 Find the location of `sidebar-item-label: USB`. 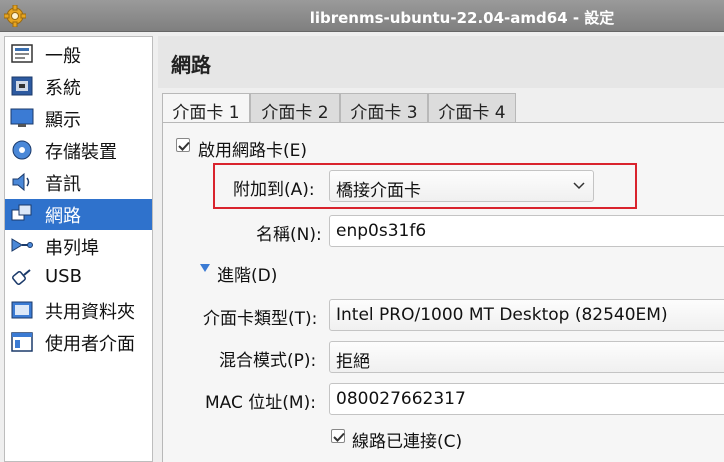

sidebar-item-label: USB is located at coordinates (63, 276).